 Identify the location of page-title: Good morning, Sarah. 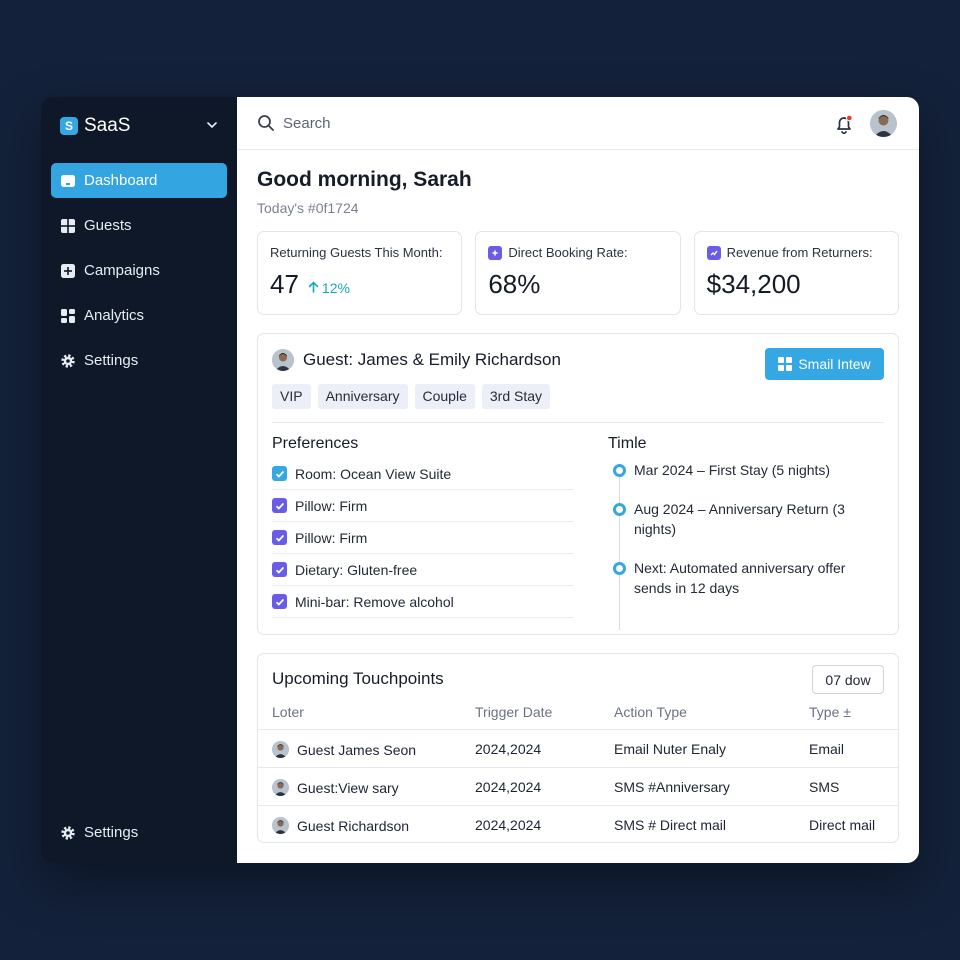
(364, 179).